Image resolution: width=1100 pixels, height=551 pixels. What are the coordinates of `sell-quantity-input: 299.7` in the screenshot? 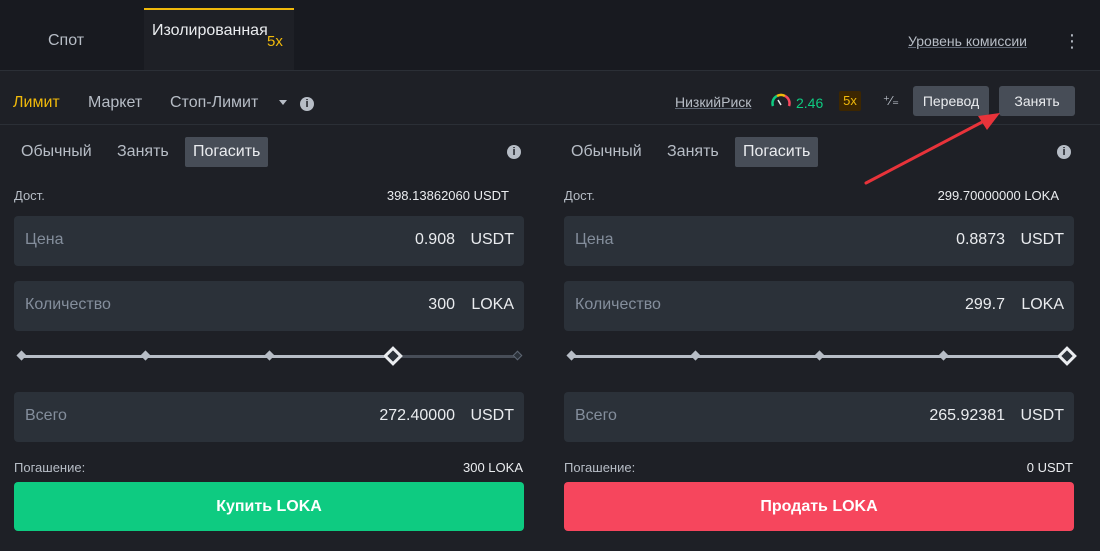 It's located at (985, 305).